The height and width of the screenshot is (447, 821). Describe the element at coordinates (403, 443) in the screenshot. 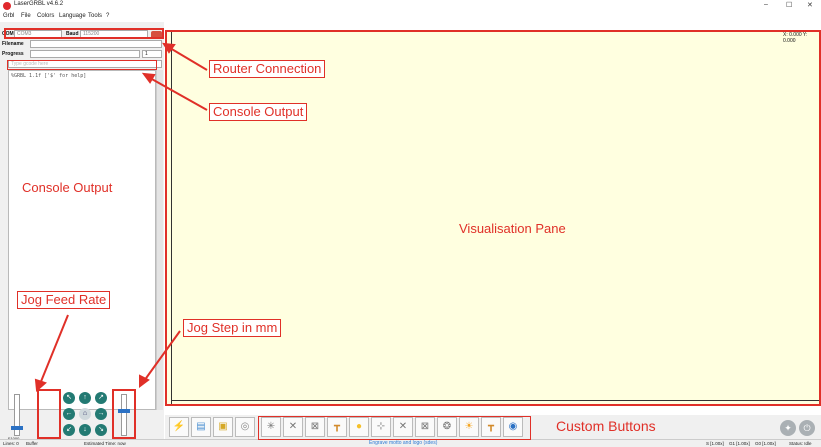

I see `toolbar-link: Engrave motto and logo (sdes)` at that location.